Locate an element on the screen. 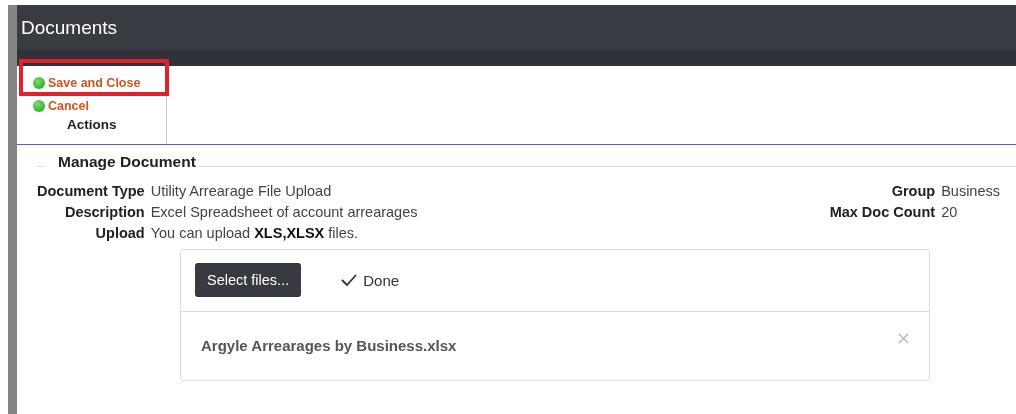  check-icon is located at coordinates (349, 280).